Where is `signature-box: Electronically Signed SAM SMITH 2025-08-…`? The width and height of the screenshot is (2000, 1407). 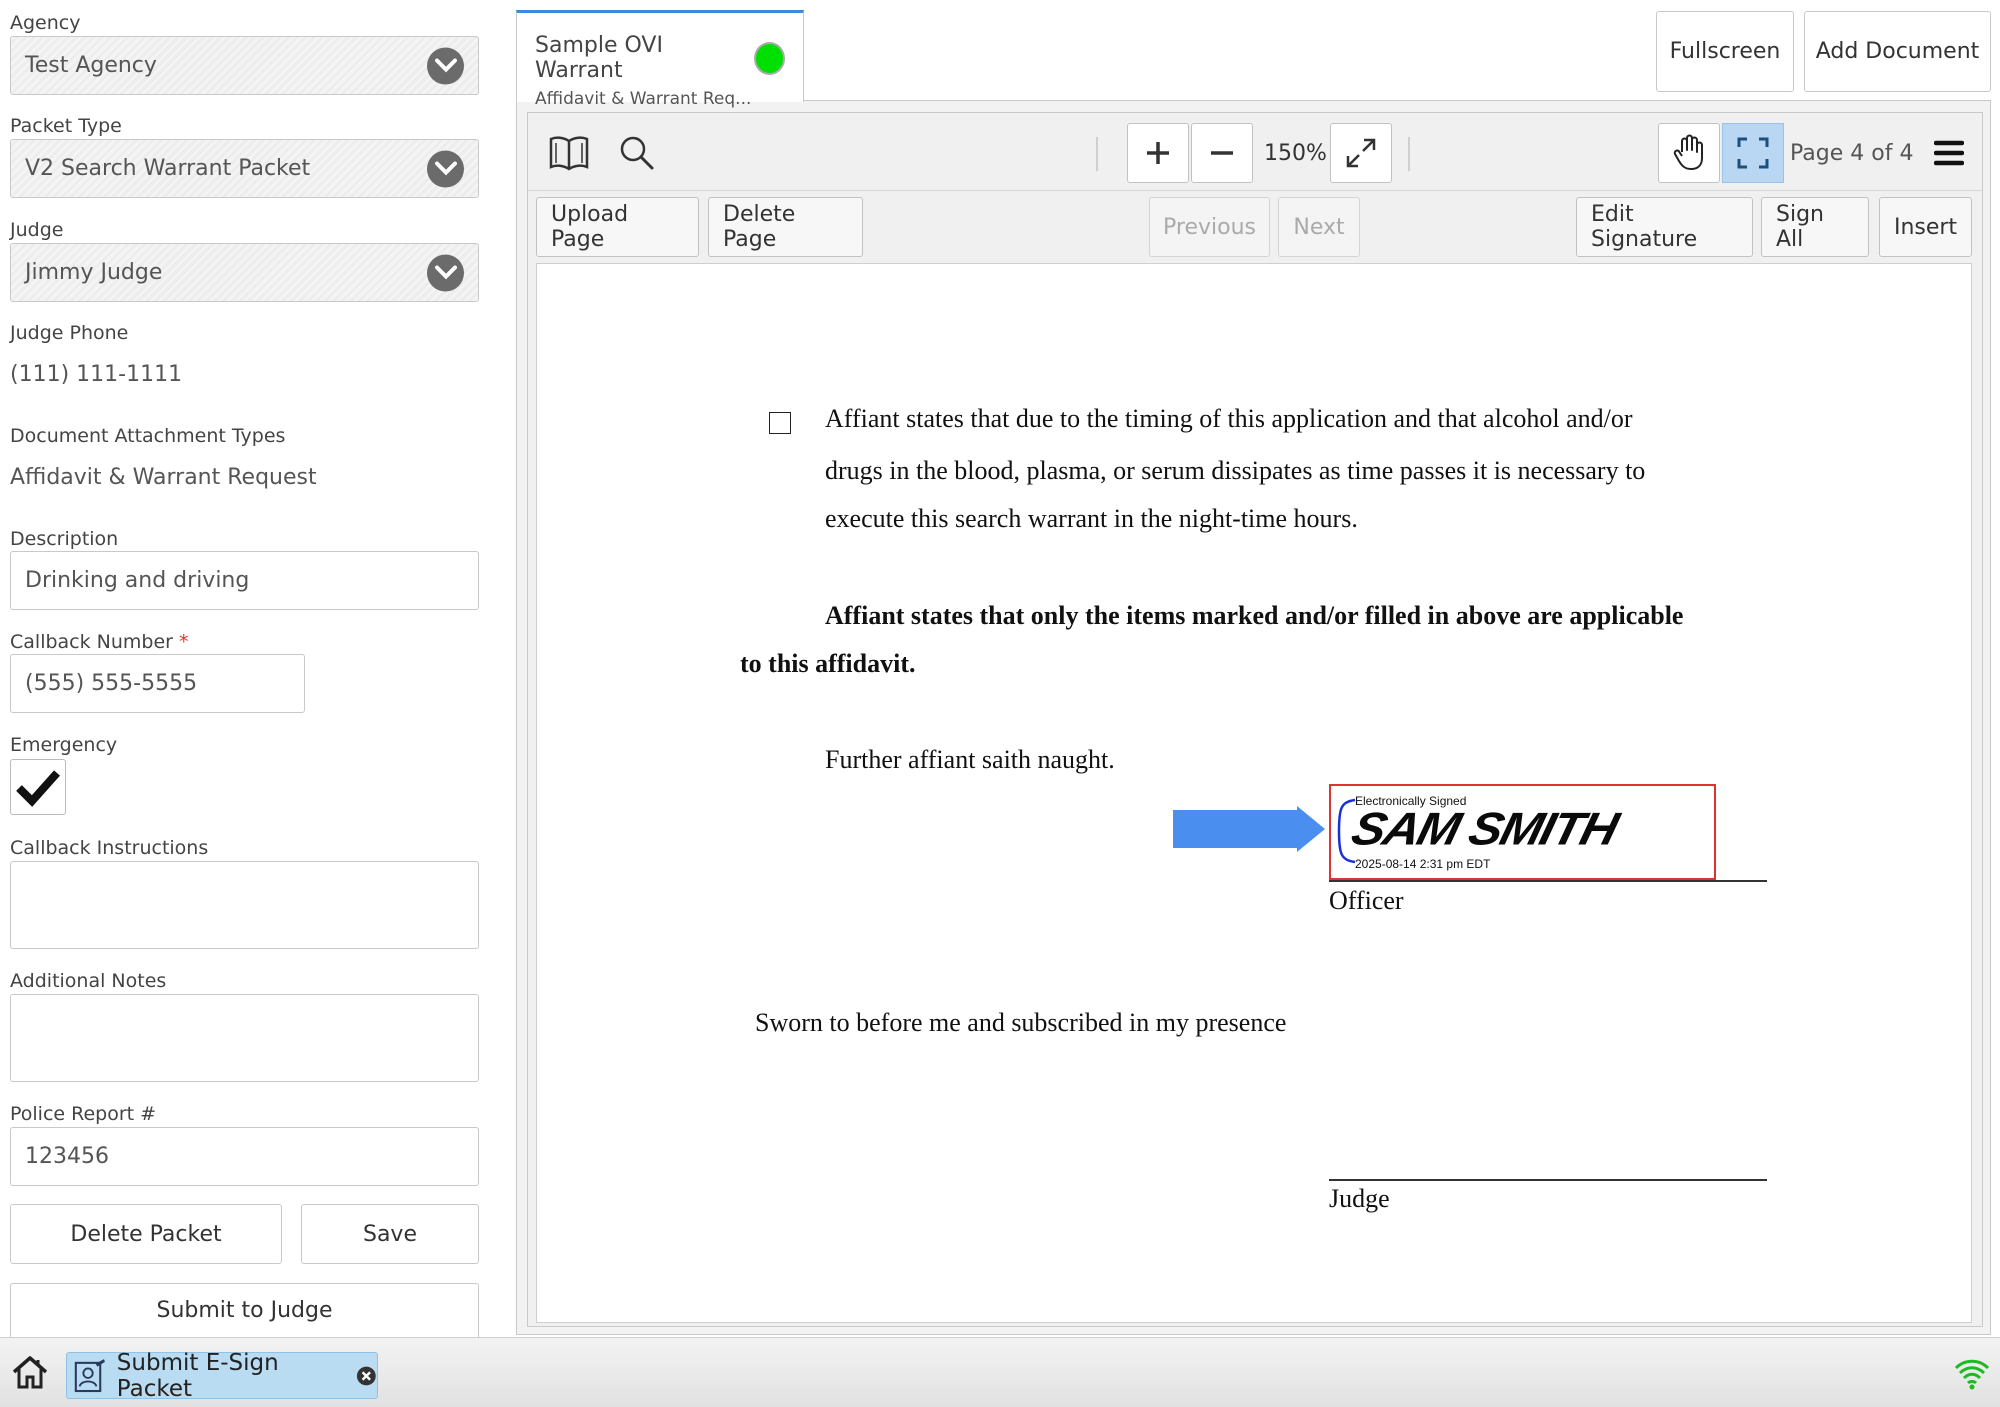 signature-box: Electronically Signed SAM SMITH 2025-08-… is located at coordinates (1522, 832).